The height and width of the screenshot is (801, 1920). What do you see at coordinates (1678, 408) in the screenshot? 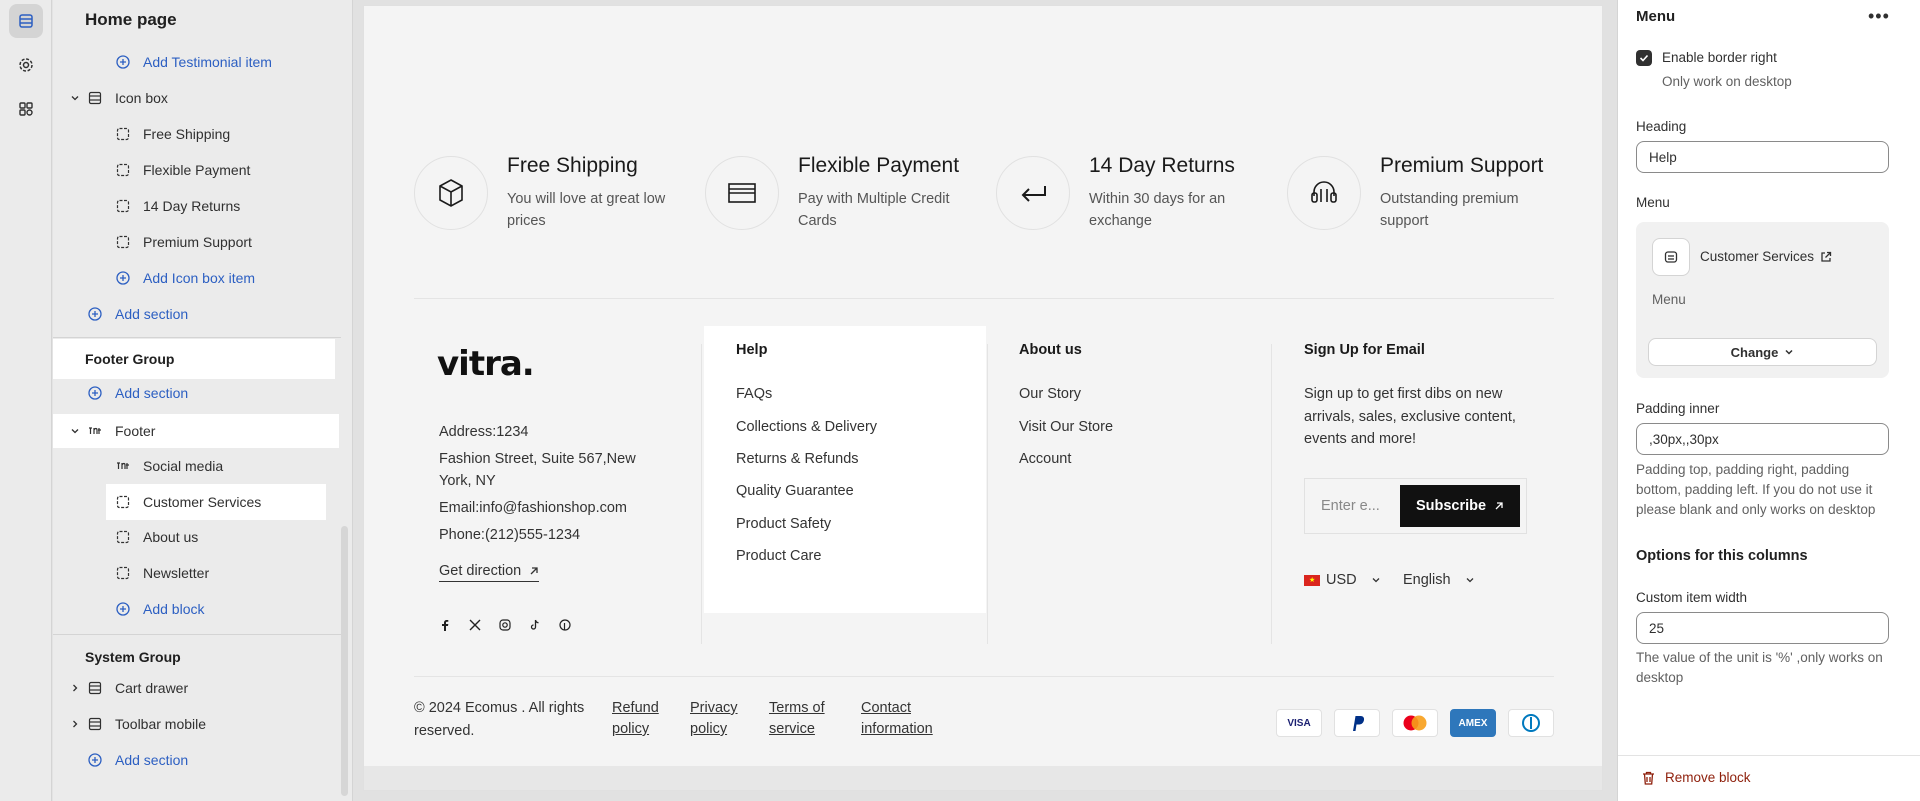
I see `padding-inner-label: Padding inner` at bounding box center [1678, 408].